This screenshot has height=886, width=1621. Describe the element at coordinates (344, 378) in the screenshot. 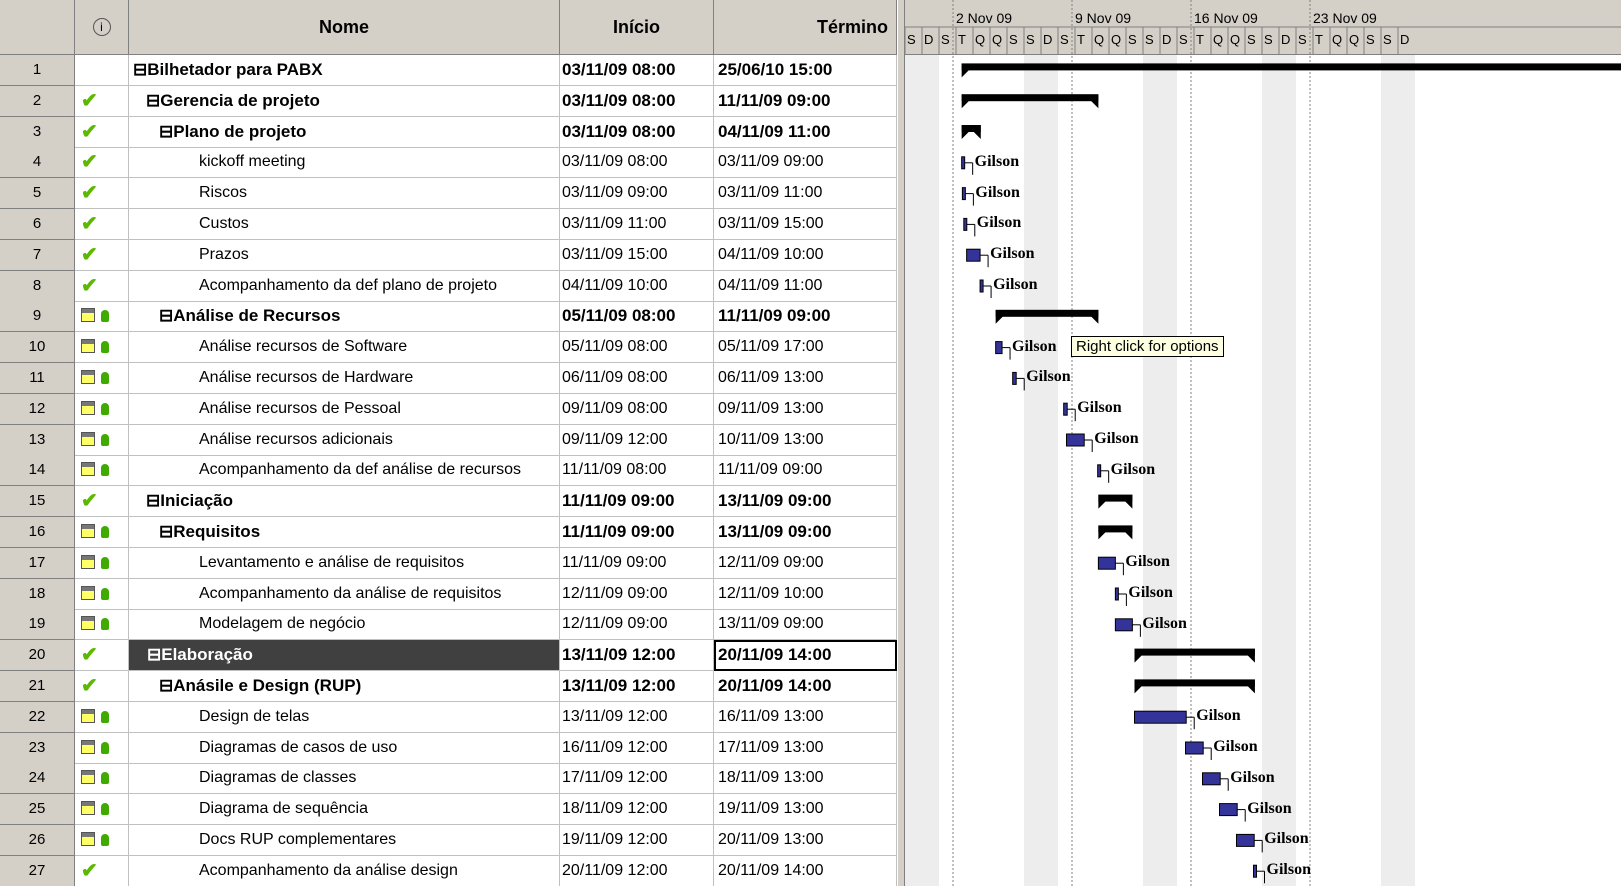

I see `task-name: Análise recursos de Hardware` at that location.